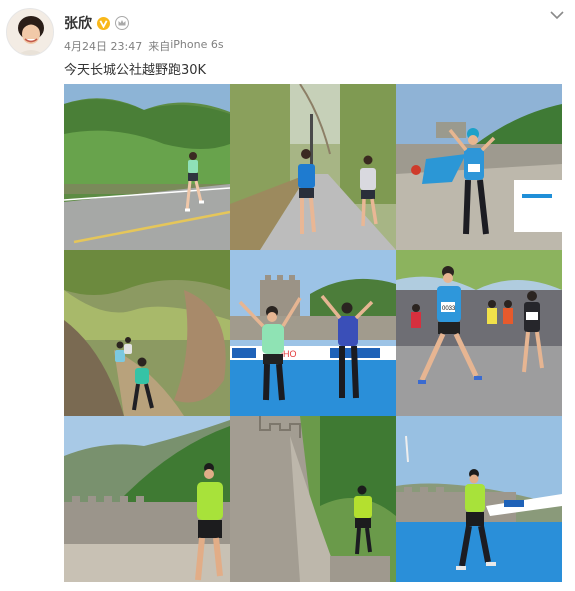 This screenshot has height=591, width=575. Describe the element at coordinates (103, 23) in the screenshot. I see `verified-v-icon` at that location.